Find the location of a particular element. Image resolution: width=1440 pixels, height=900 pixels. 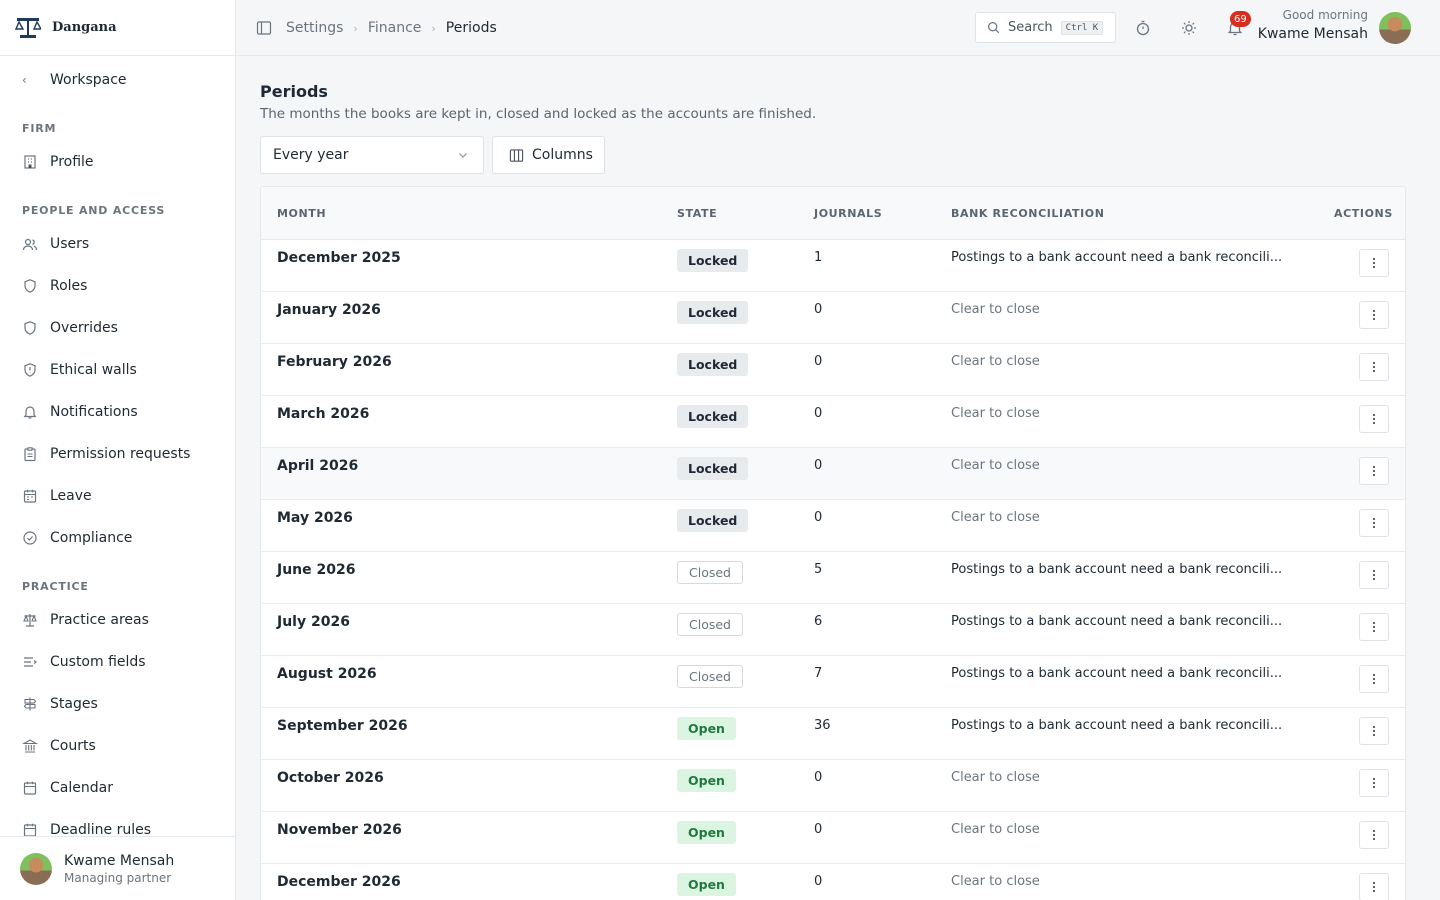

sidebar-item-permission-requests: Permission requests is located at coordinates (122, 454).